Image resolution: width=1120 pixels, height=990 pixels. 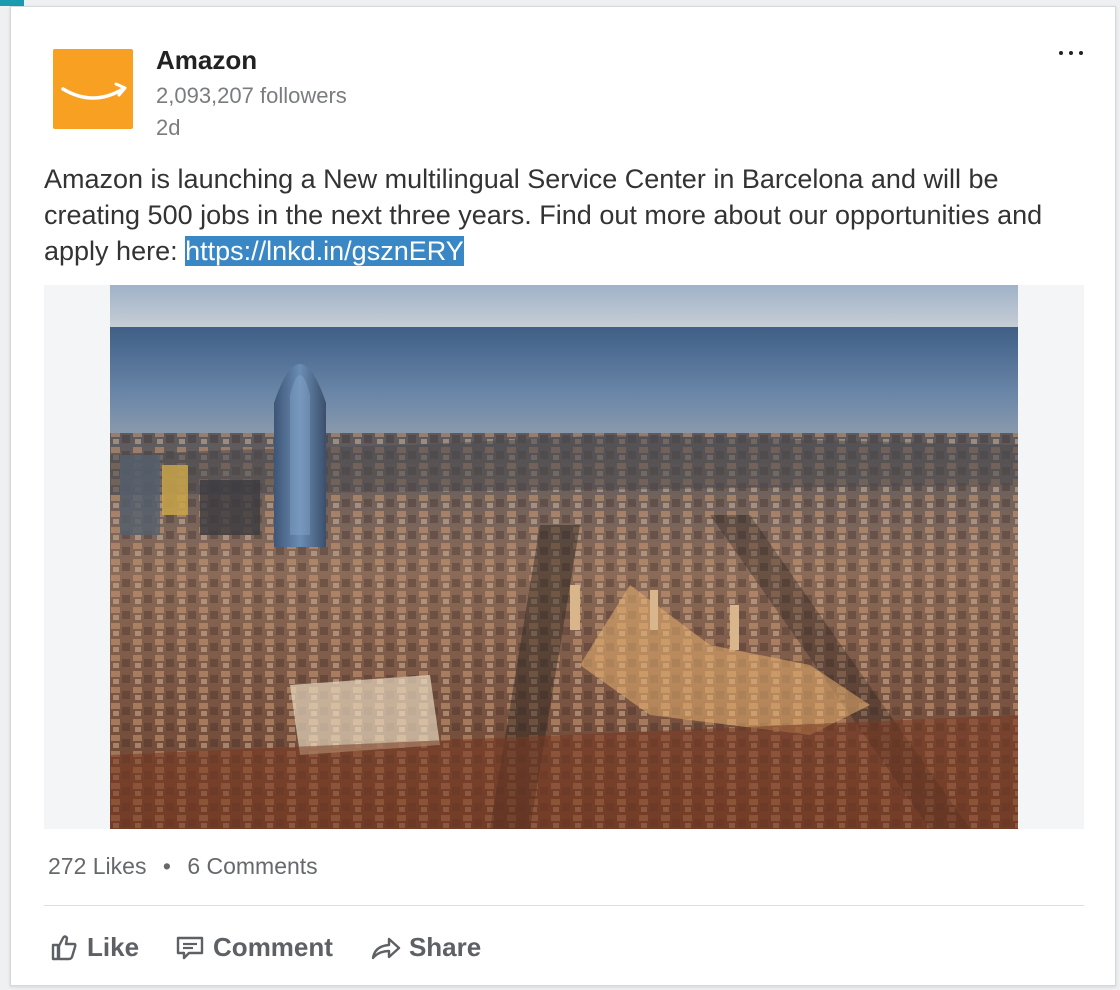 What do you see at coordinates (183, 866) in the screenshot?
I see `engagement-stats: 272 Likes • 6 Comments` at bounding box center [183, 866].